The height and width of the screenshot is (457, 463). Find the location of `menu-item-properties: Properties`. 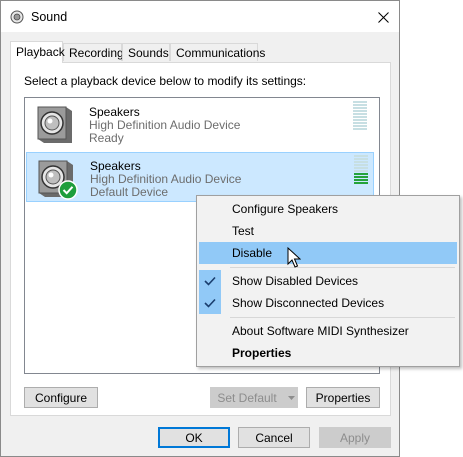

menu-item-properties: Properties is located at coordinates (328, 353).